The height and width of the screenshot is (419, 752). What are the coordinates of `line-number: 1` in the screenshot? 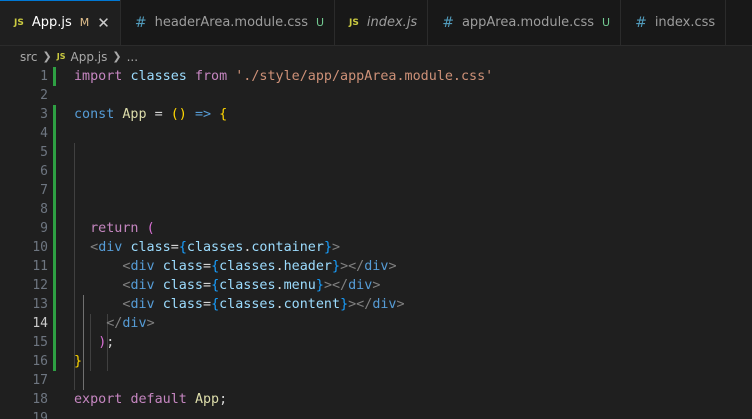 It's located at (44, 76).